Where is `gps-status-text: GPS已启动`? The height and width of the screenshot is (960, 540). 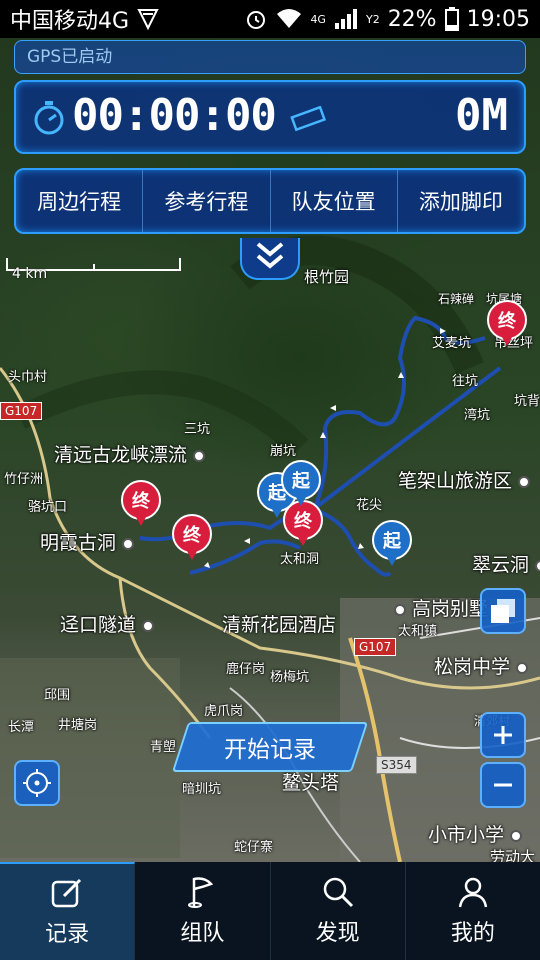 gps-status-text: GPS已启动 is located at coordinates (70, 57).